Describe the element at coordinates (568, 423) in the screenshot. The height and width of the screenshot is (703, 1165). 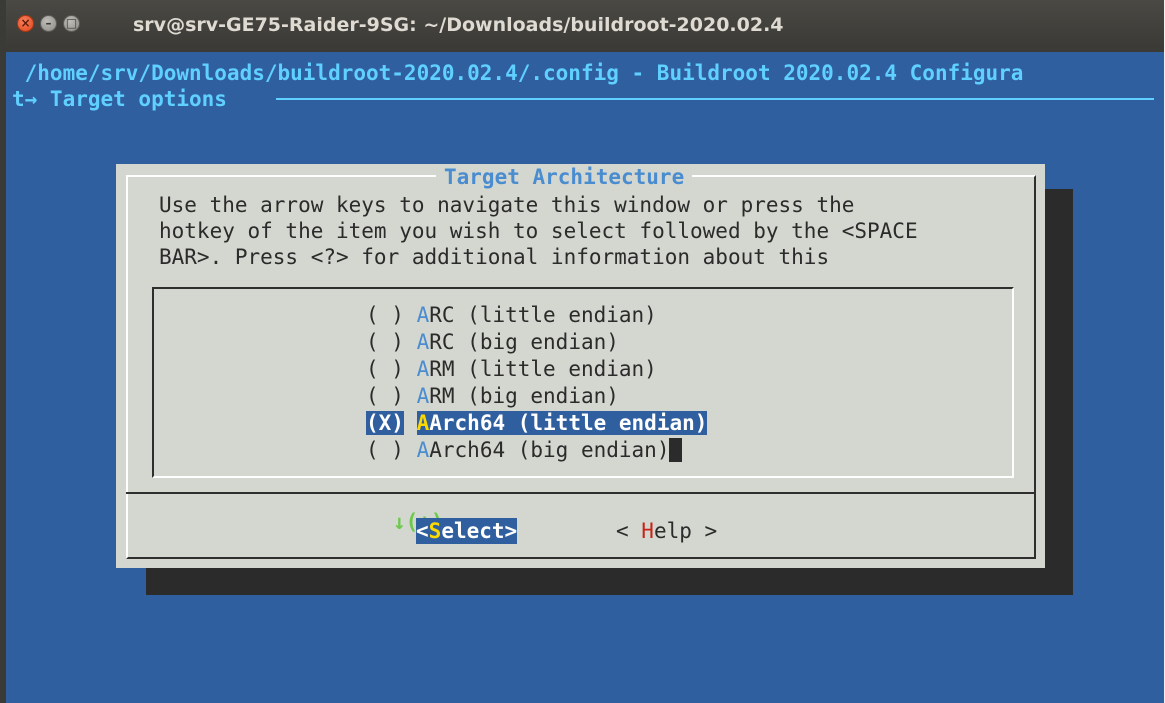
I see `item-text: Arch64 (little endian)` at that location.